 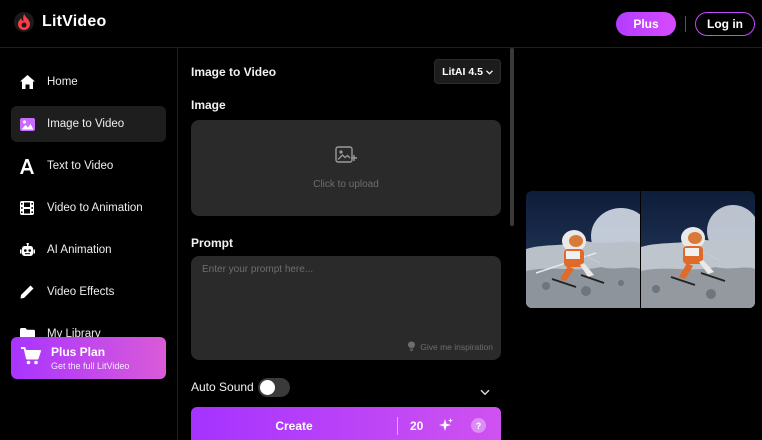 What do you see at coordinates (62, 82) in the screenshot?
I see `sidebar-item-label: Home` at bounding box center [62, 82].